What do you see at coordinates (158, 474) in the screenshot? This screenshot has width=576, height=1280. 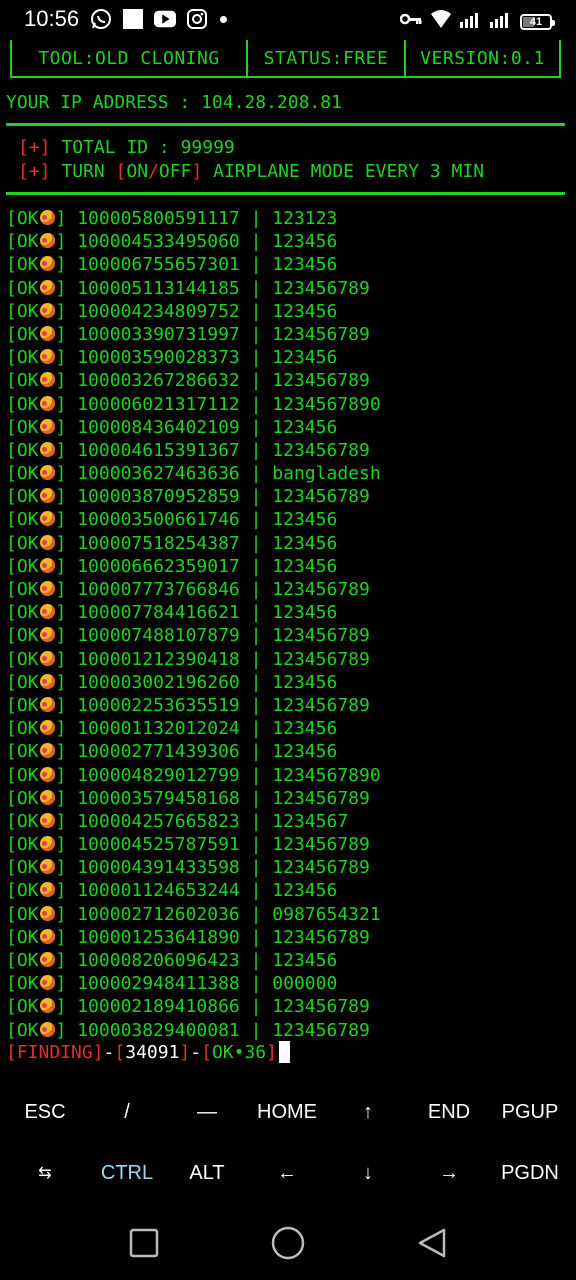 I see `result-id: 100003627463636` at bounding box center [158, 474].